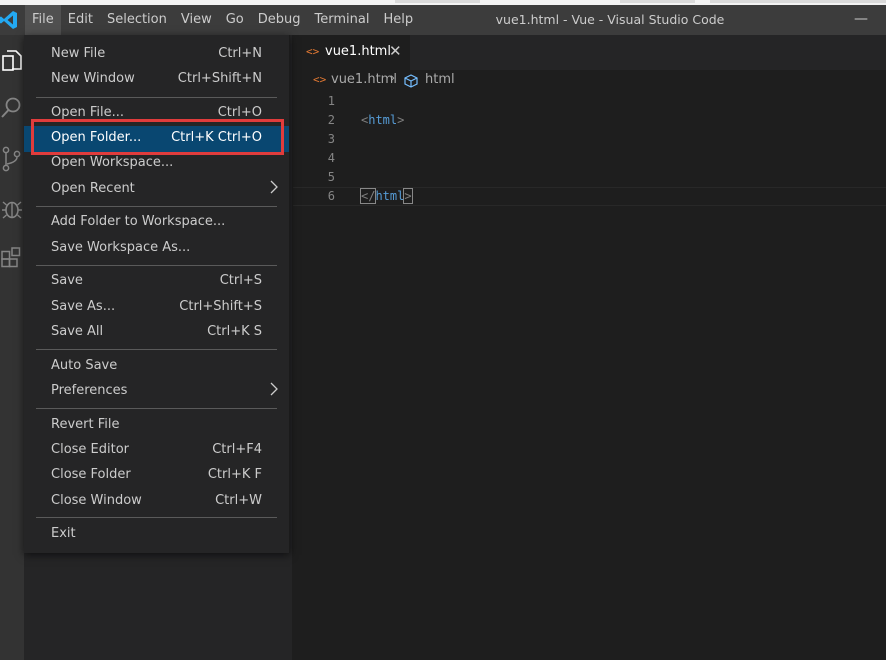  What do you see at coordinates (589, 81) in the screenshot?
I see `breadcrumb: <> vue1.html › html` at bounding box center [589, 81].